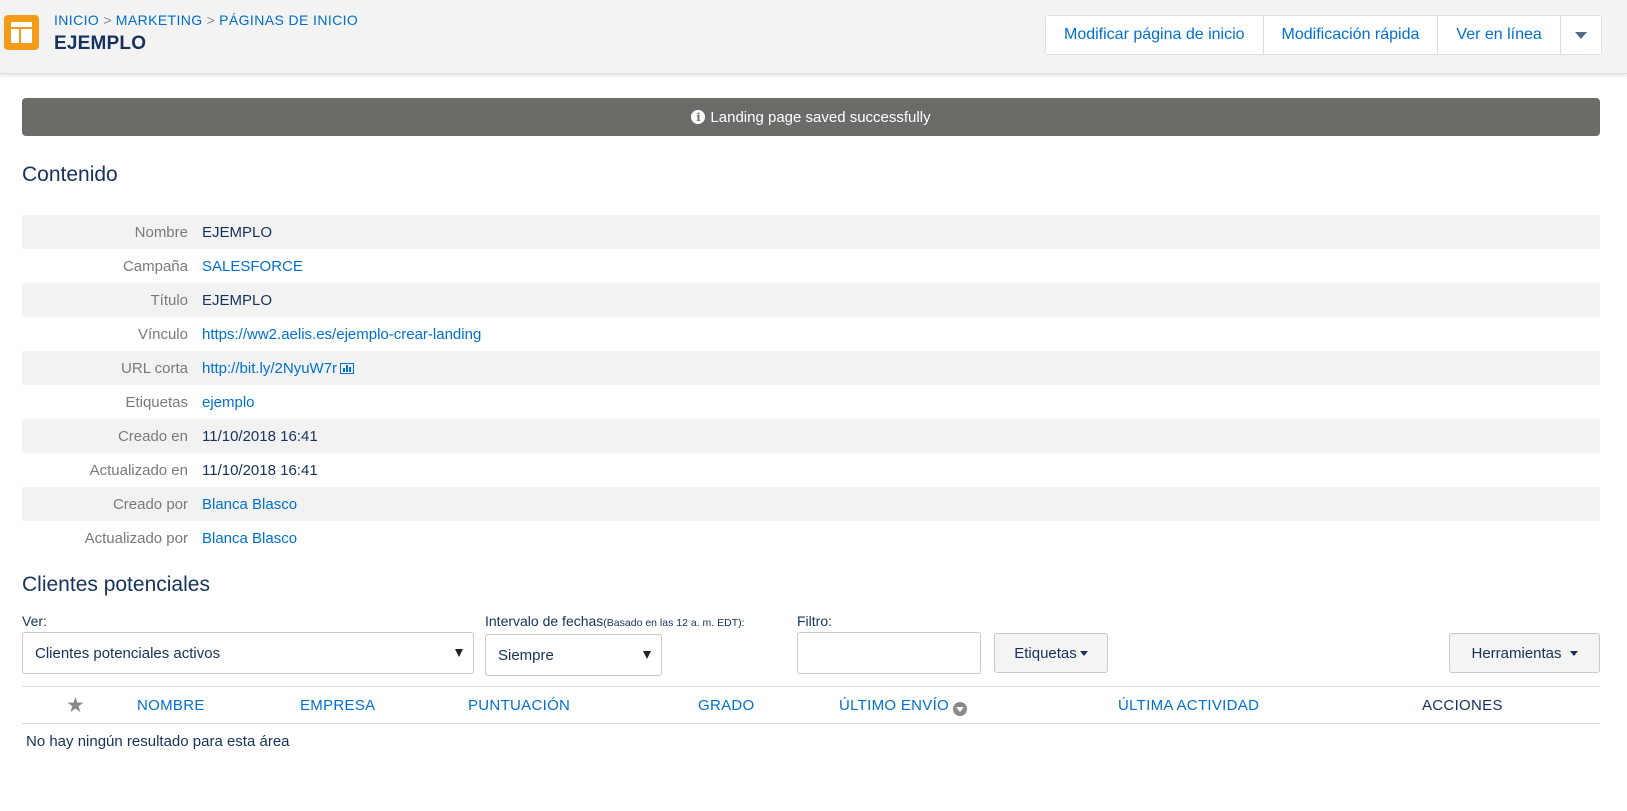  Describe the element at coordinates (228, 402) in the screenshot. I see `tag-link: ejemplo` at that location.